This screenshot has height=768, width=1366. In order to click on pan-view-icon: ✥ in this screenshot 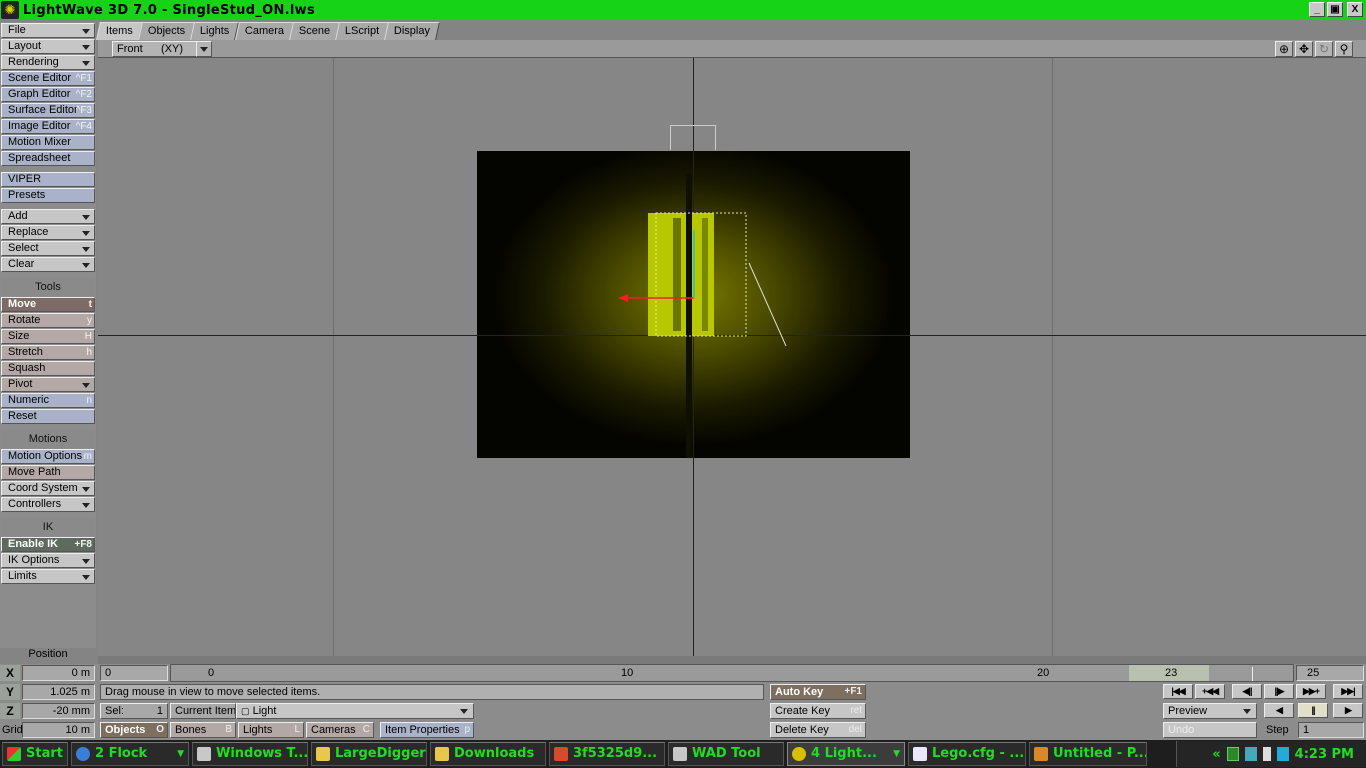, I will do `click(1304, 49)`.